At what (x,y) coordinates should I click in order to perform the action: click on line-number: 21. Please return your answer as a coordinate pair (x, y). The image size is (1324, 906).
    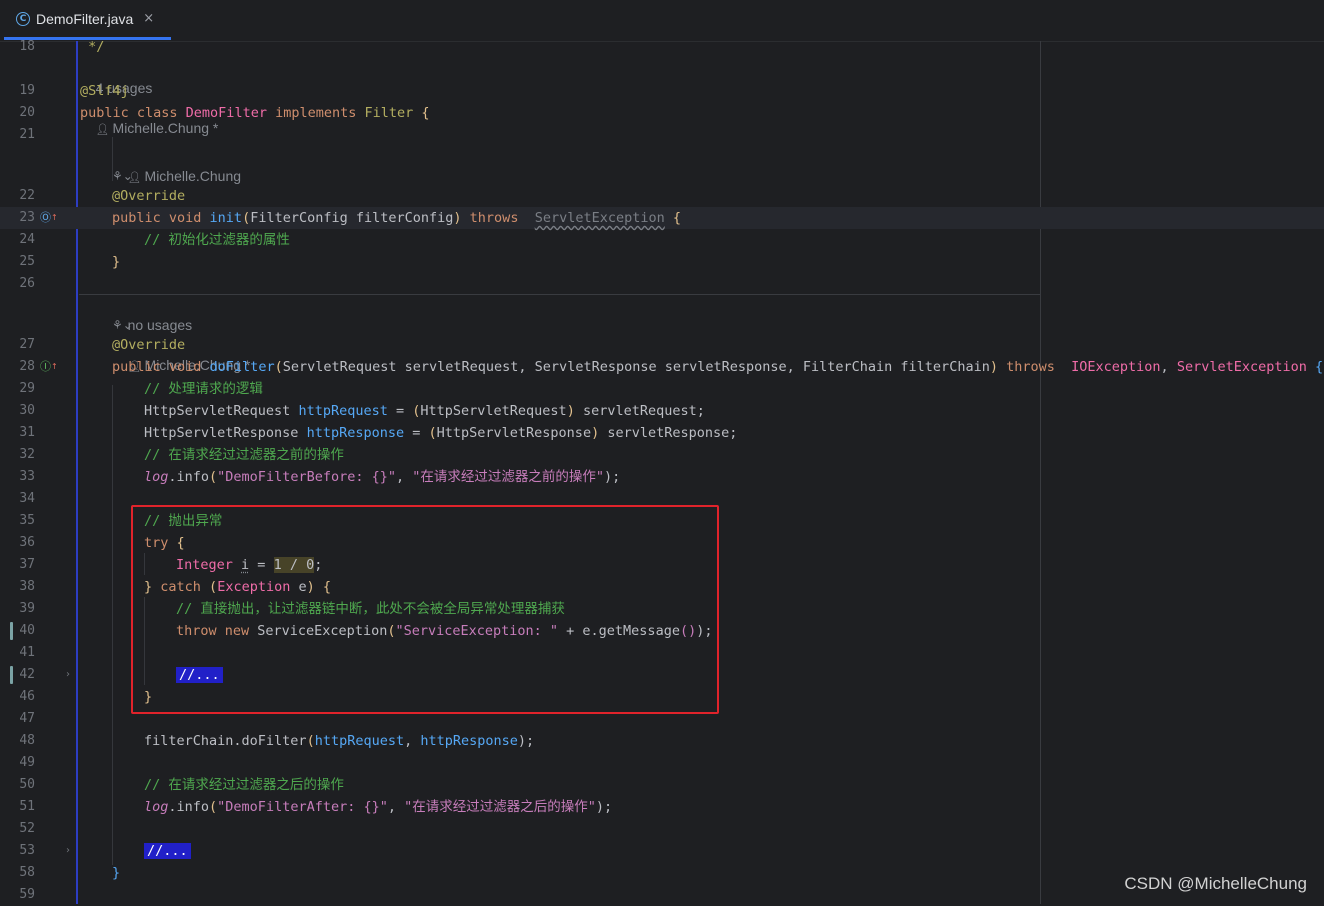
    Looking at the image, I should click on (27, 134).